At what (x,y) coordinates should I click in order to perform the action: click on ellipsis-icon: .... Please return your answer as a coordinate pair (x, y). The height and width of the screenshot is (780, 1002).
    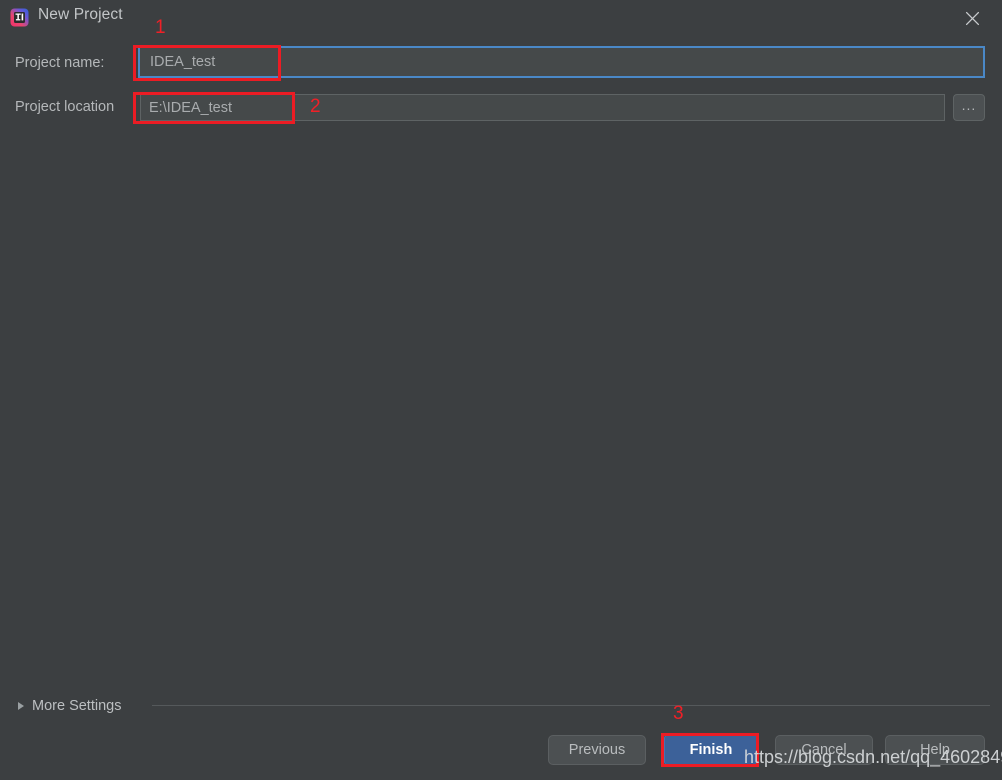
    Looking at the image, I should click on (969, 105).